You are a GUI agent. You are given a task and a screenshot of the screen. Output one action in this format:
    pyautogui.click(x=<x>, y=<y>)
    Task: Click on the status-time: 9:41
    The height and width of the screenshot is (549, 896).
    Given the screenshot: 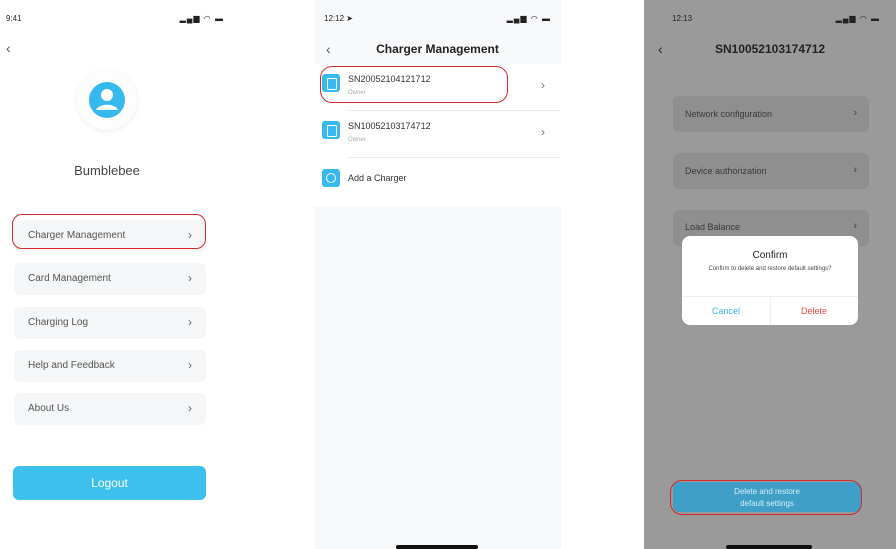 What is the action you would take?
    pyautogui.click(x=14, y=18)
    